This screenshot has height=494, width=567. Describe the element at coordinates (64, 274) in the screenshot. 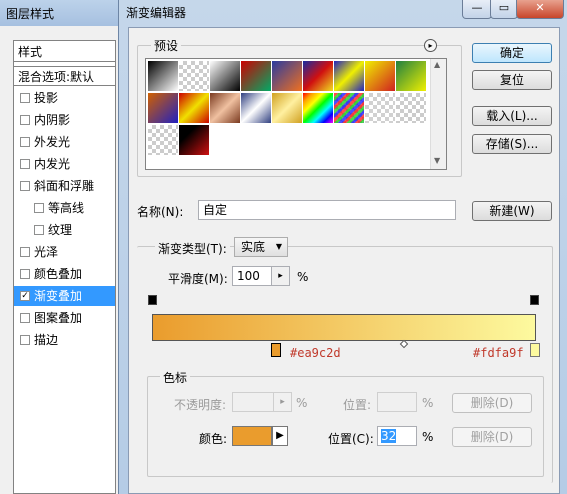

I see `style-item: 颜色叠加` at that location.